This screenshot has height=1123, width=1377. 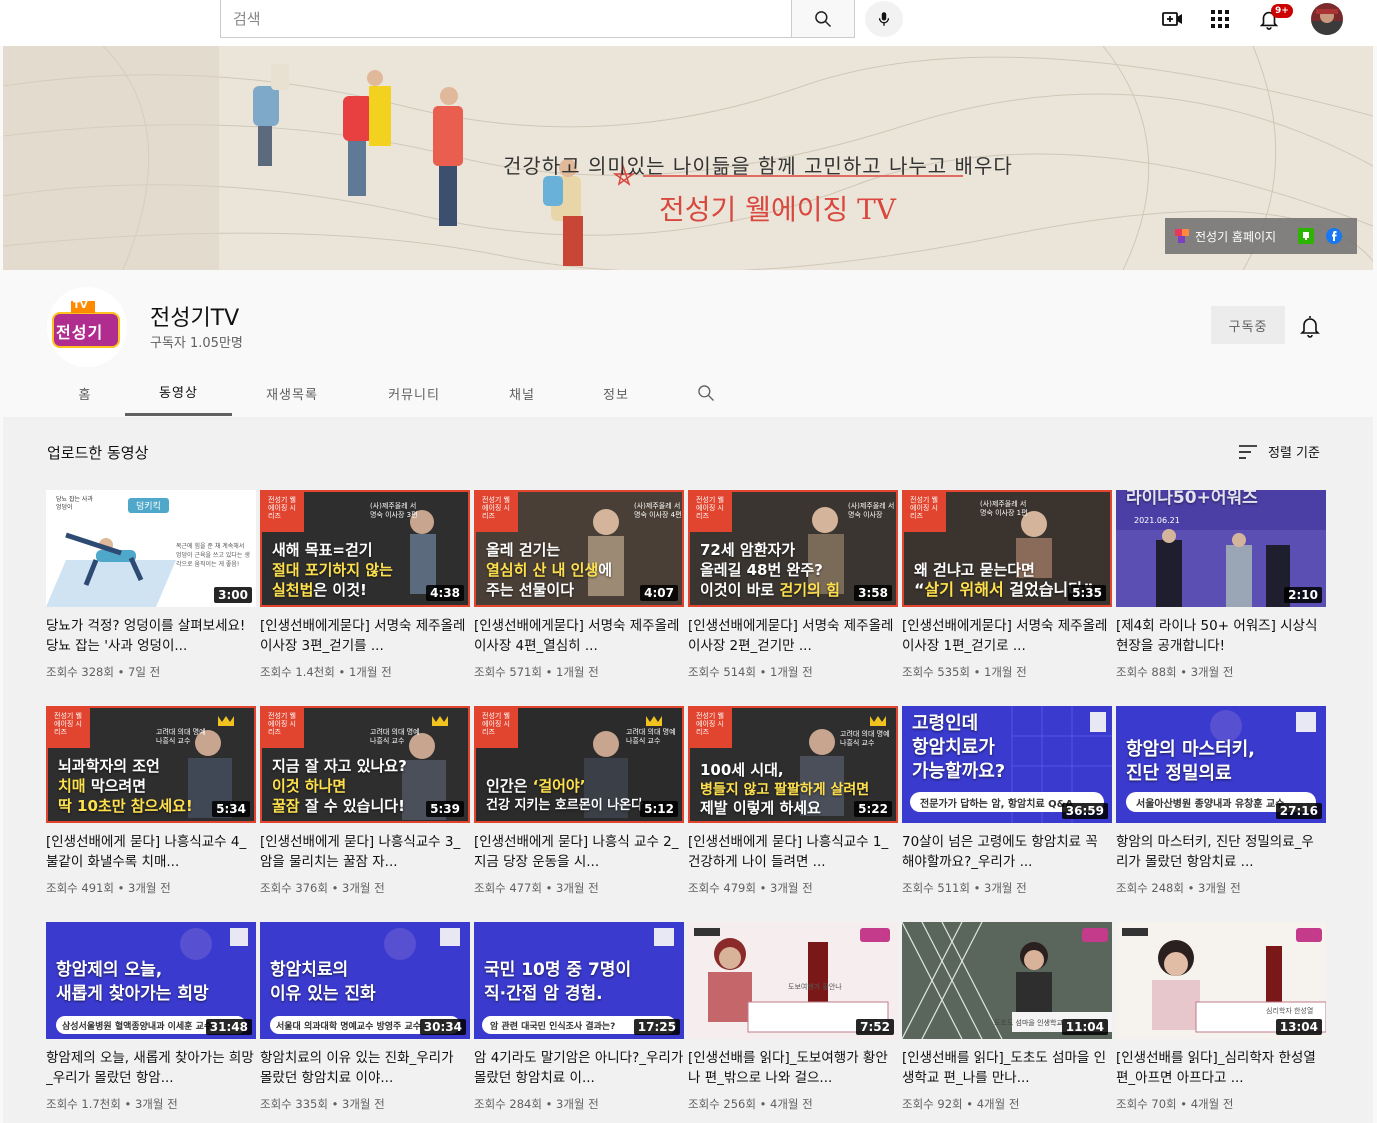 I want to click on video-thumbnail: 도보여행가 황안나 7:52, so click(x=793, y=980).